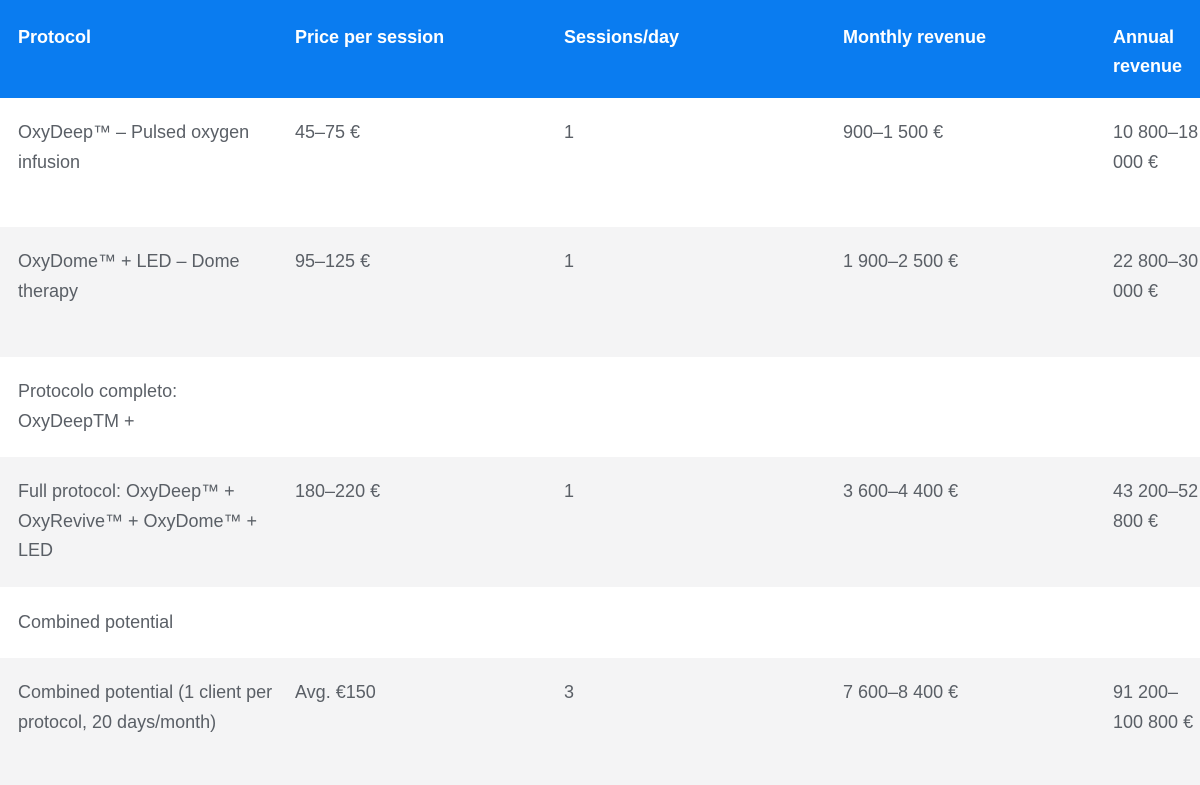 This screenshot has width=1200, height=785. Describe the element at coordinates (1148, 51) in the screenshot. I see `header-annual: Annual revenue` at that location.